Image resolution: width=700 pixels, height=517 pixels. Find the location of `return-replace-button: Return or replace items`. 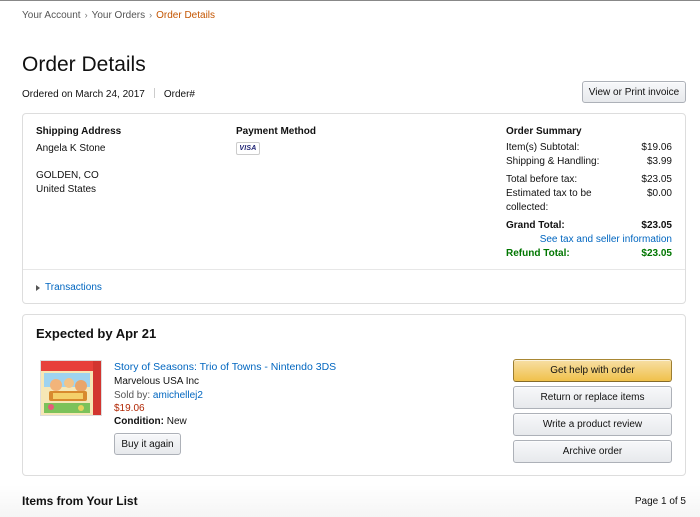

return-replace-button: Return or replace items is located at coordinates (592, 397).